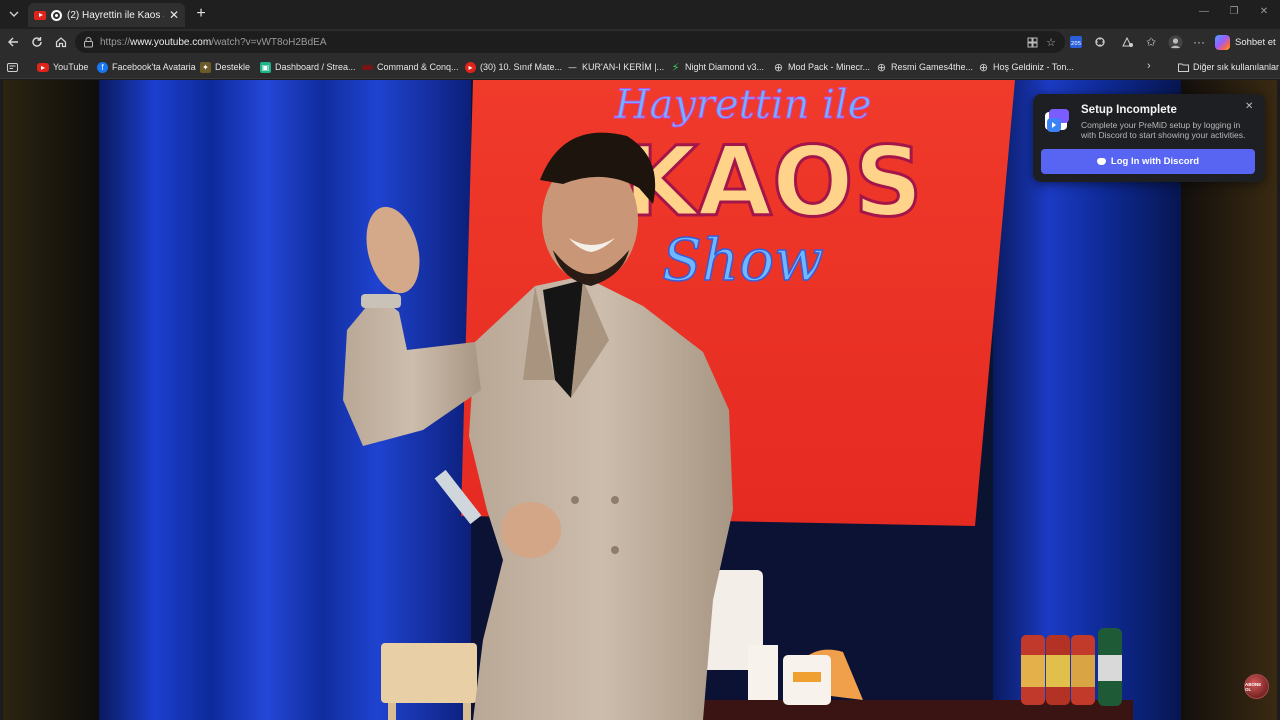  What do you see at coordinates (269, 42) in the screenshot?
I see `url-path: /watch?v=vWT8oH2BdEA` at bounding box center [269, 42].